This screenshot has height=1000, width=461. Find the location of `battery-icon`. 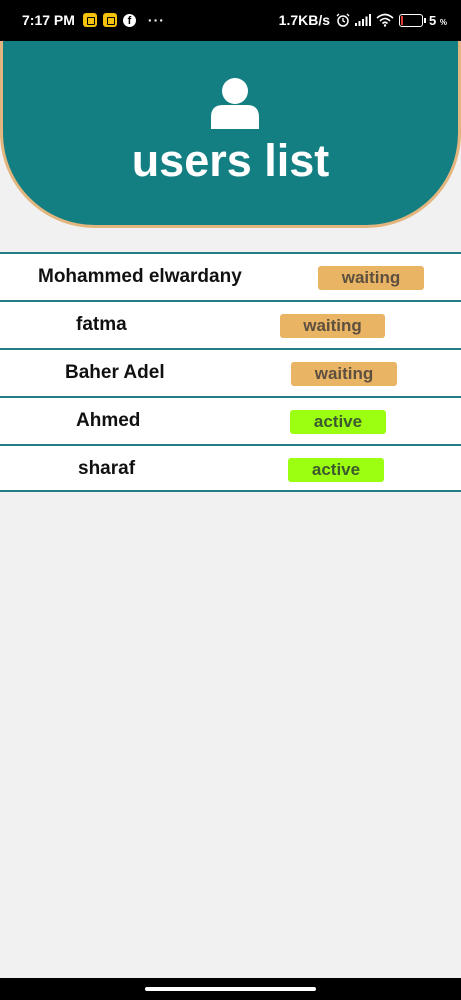

battery-icon is located at coordinates (413, 20).